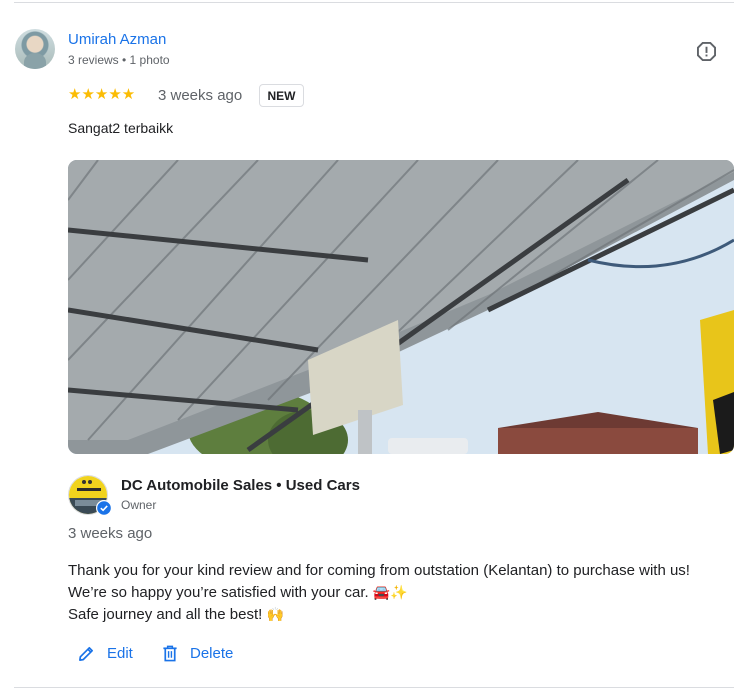 The height and width of the screenshot is (696, 756). What do you see at coordinates (105, 653) in the screenshot?
I see `edit-reply-button: Edit` at bounding box center [105, 653].